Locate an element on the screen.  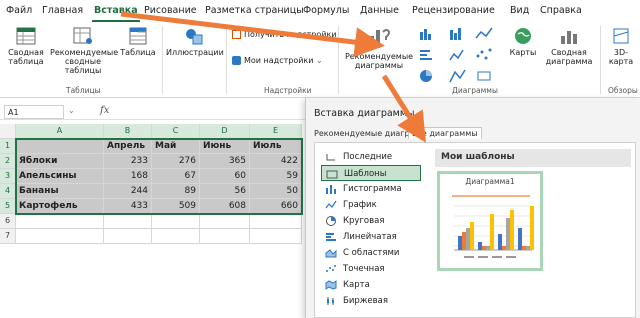
tab-draw: Рисование is located at coordinates (170, 12).